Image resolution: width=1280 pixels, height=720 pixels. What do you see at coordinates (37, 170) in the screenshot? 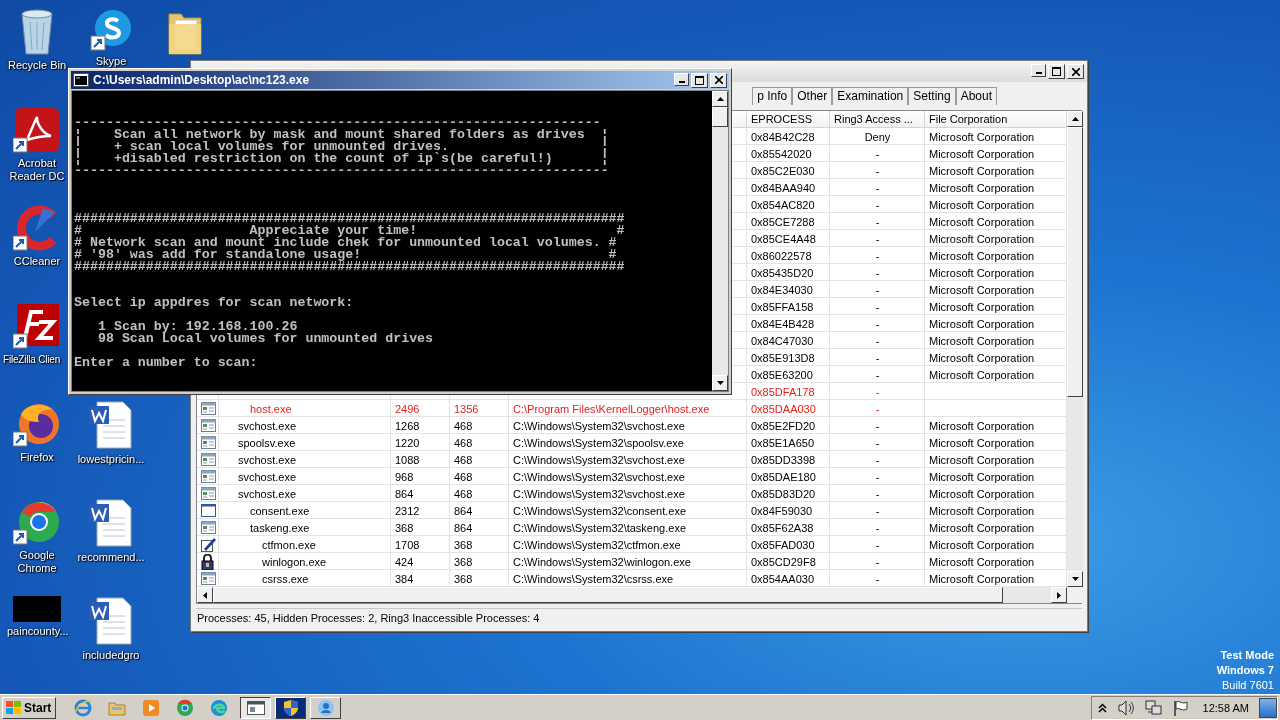
I see `desktop-icon-label: Acrobat Reader DC` at bounding box center [37, 170].